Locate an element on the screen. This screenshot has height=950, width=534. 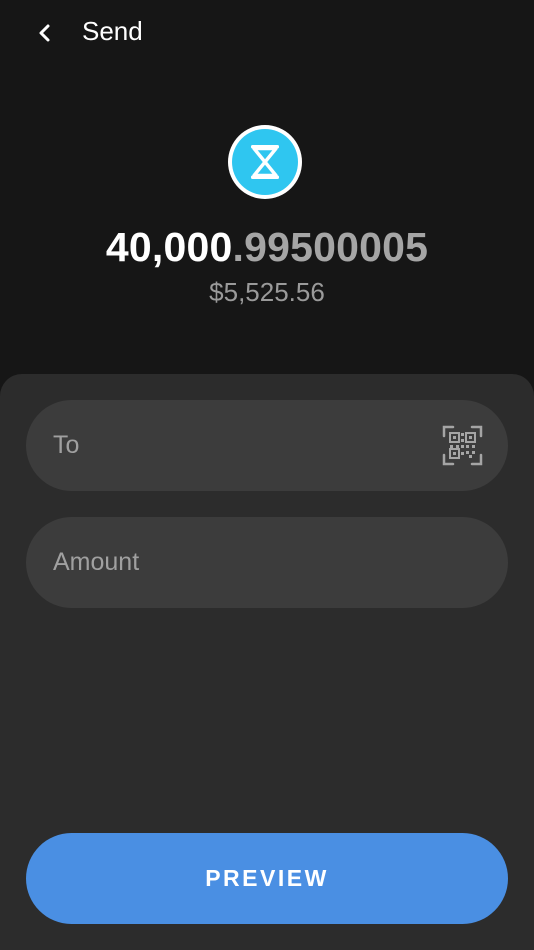
scan-qr-button is located at coordinates (462, 445).